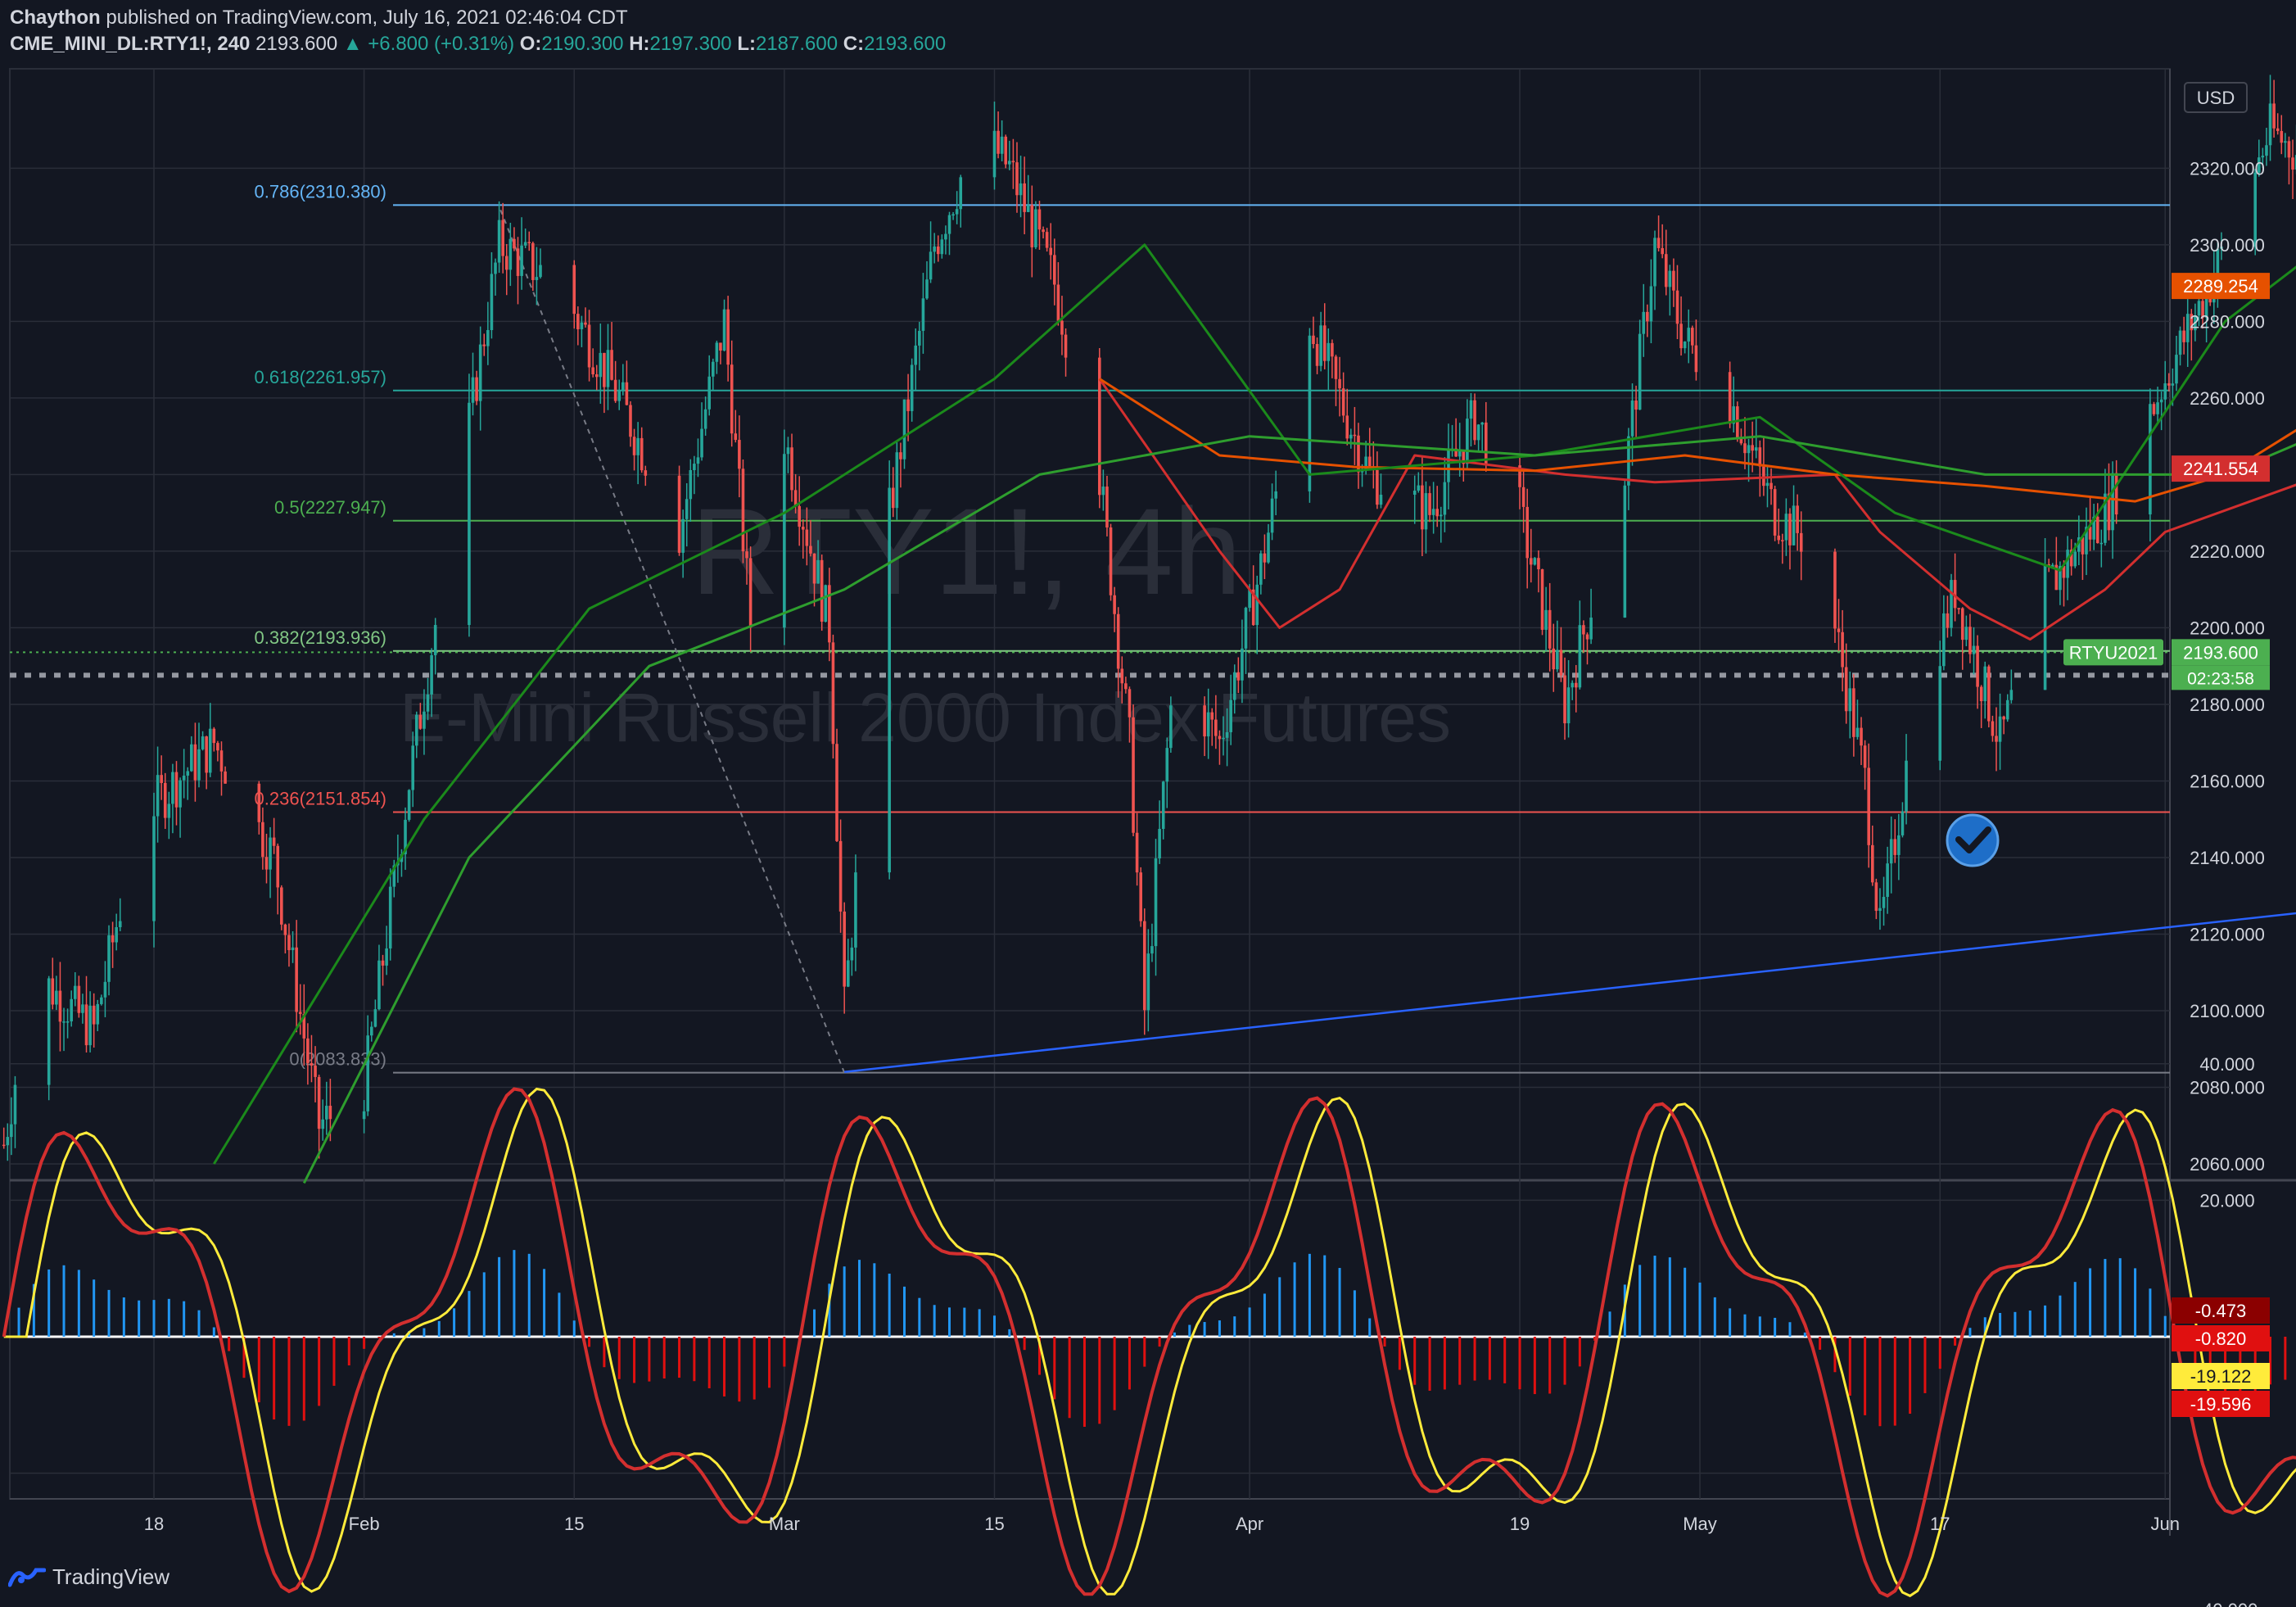 Image resolution: width=2296 pixels, height=1607 pixels. I want to click on time-axis-label: 17, so click(1940, 1524).